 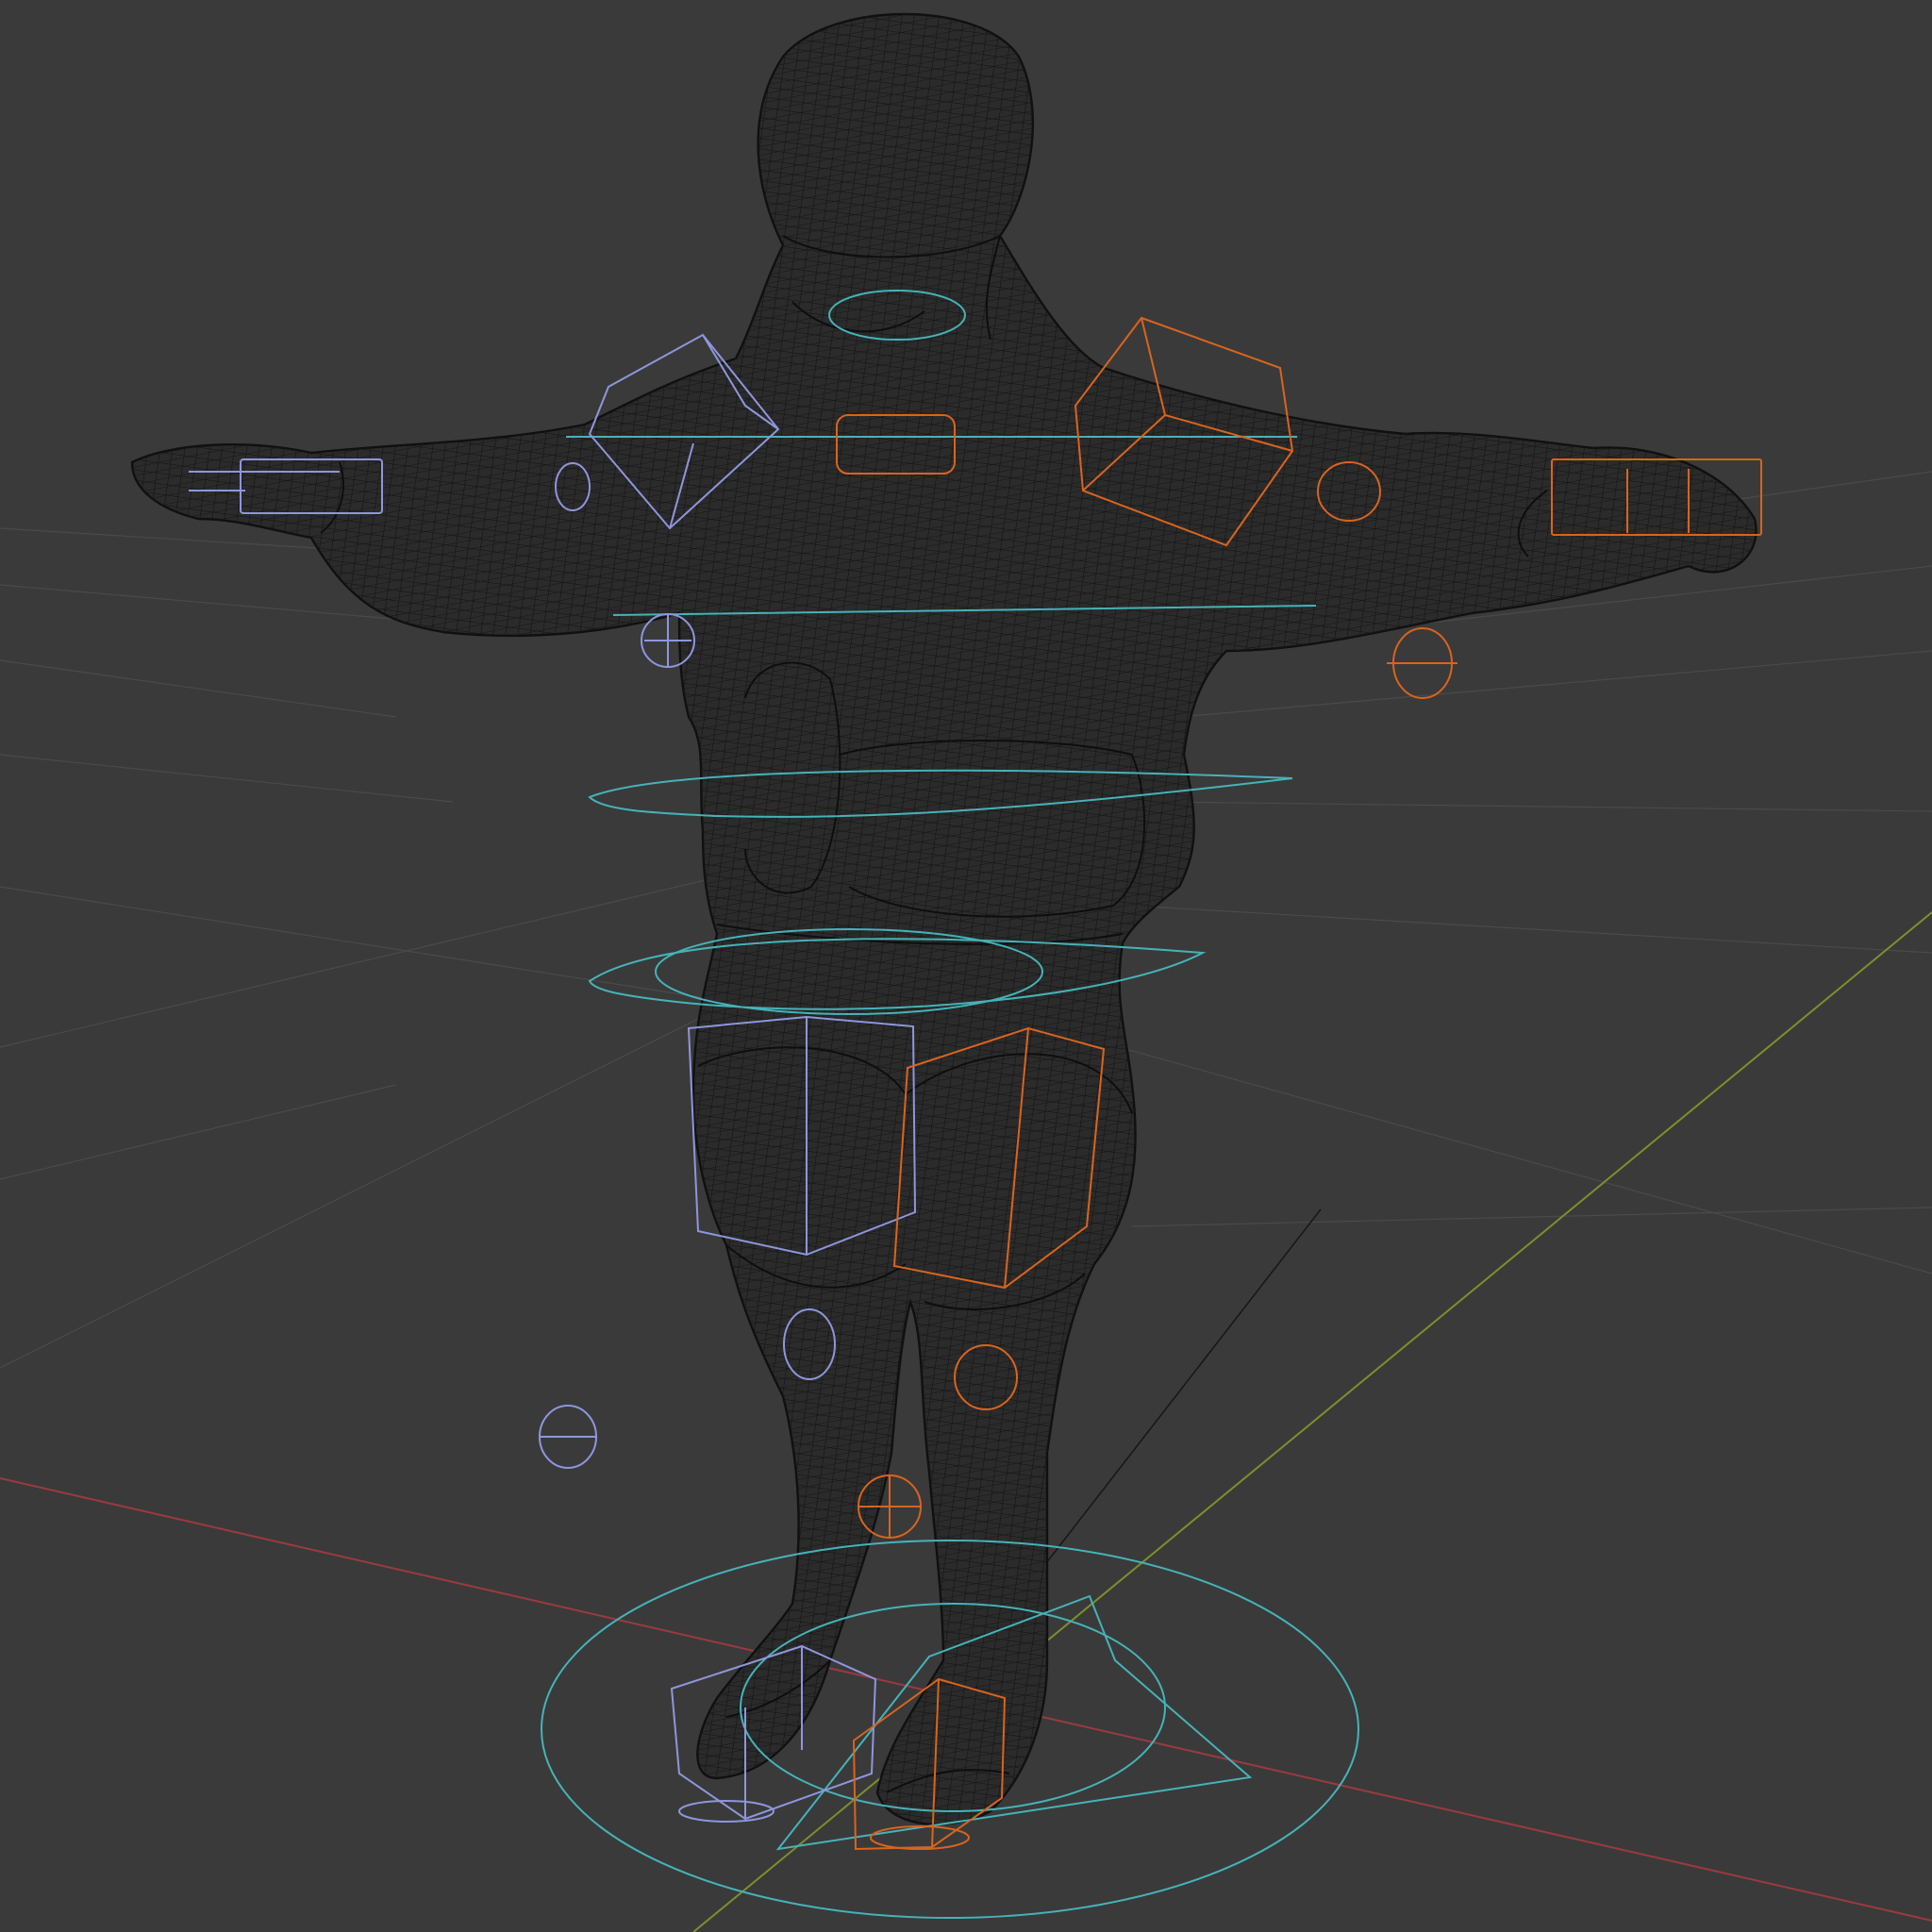 What do you see at coordinates (920, 1838) in the screenshot?
I see `right-foot-ring-control` at bounding box center [920, 1838].